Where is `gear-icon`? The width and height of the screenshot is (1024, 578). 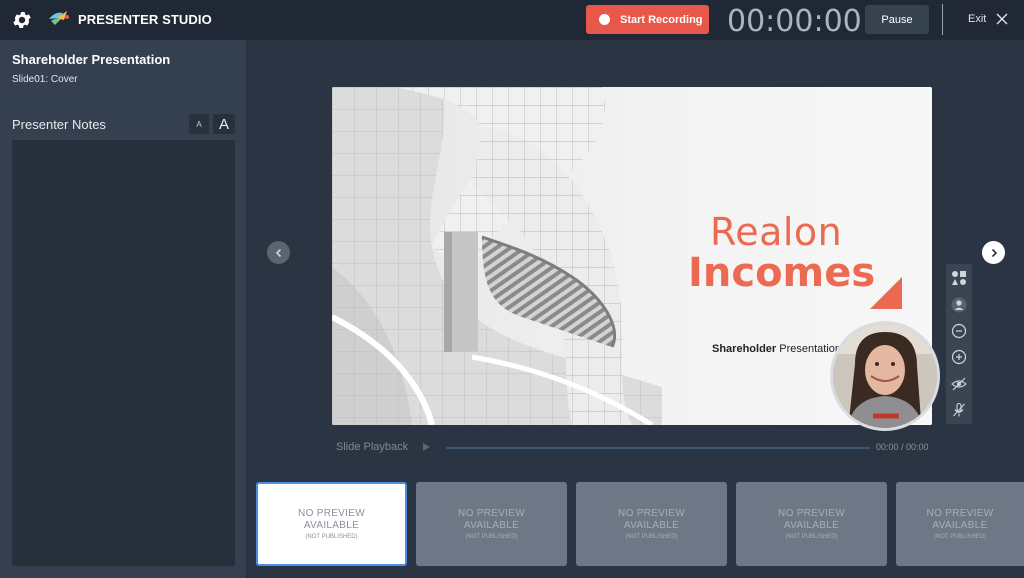
gear-icon is located at coordinates (22, 20).